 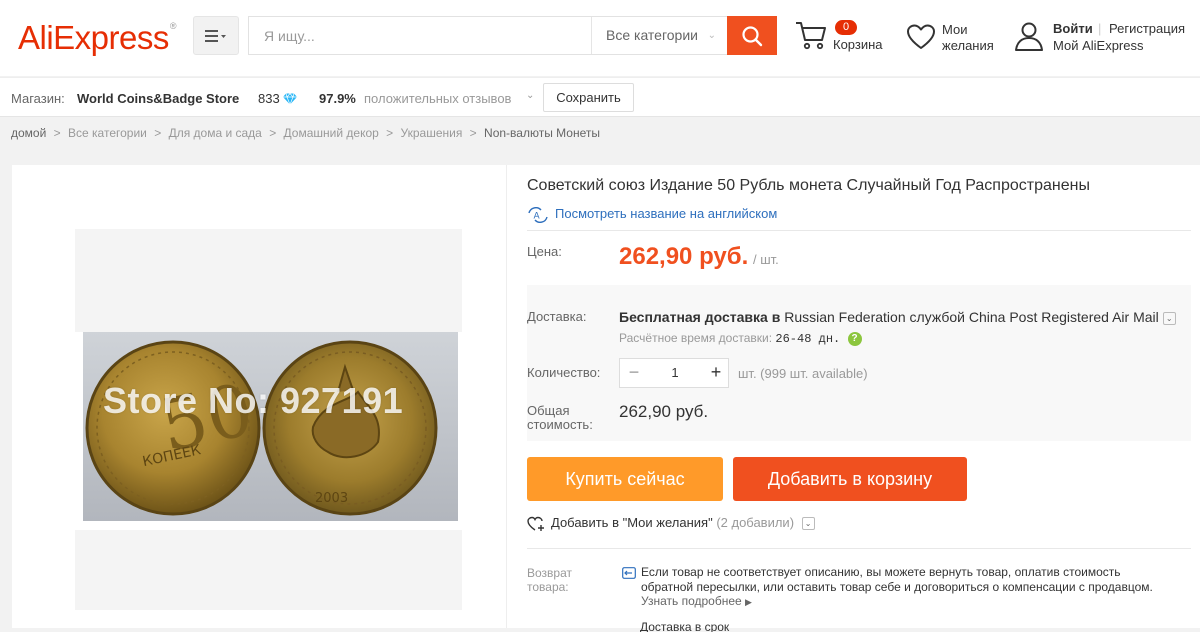 I want to click on learn-more-text: Узнать подробнее, so click(x=691, y=601).